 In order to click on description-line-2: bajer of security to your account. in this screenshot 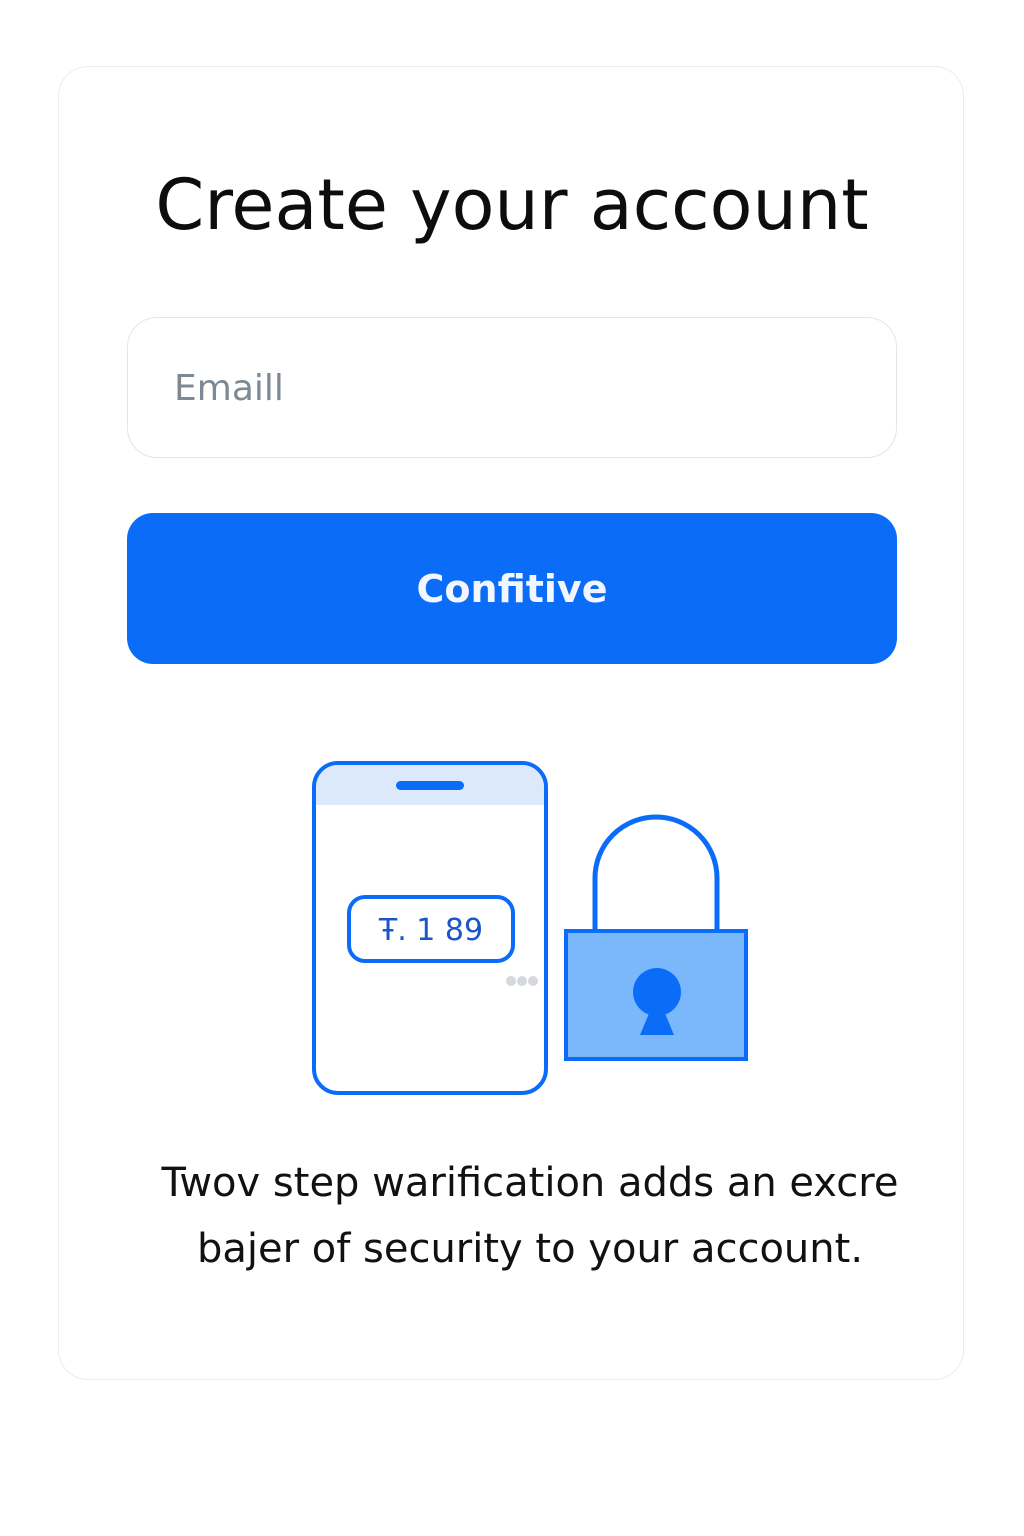, I will do `click(530, 1249)`.